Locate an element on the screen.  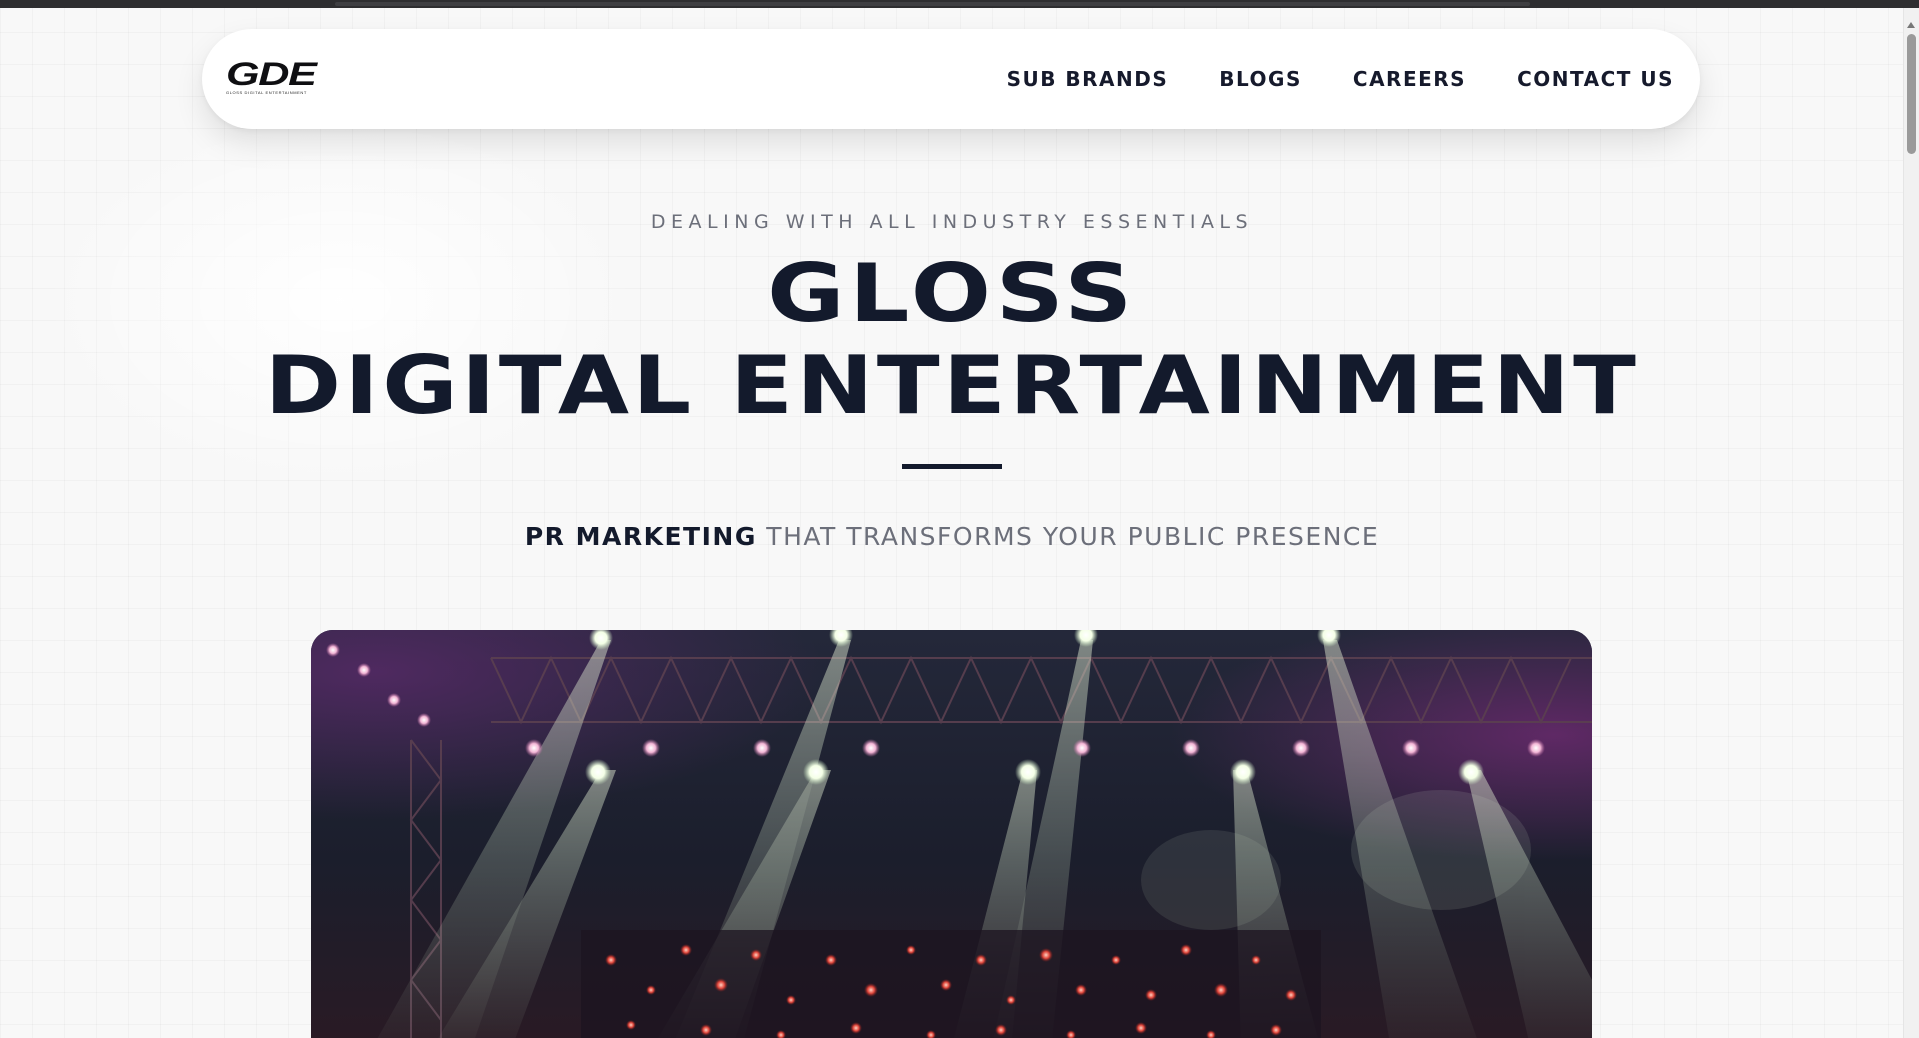
scroll-thumb is located at coordinates (1911, 94).